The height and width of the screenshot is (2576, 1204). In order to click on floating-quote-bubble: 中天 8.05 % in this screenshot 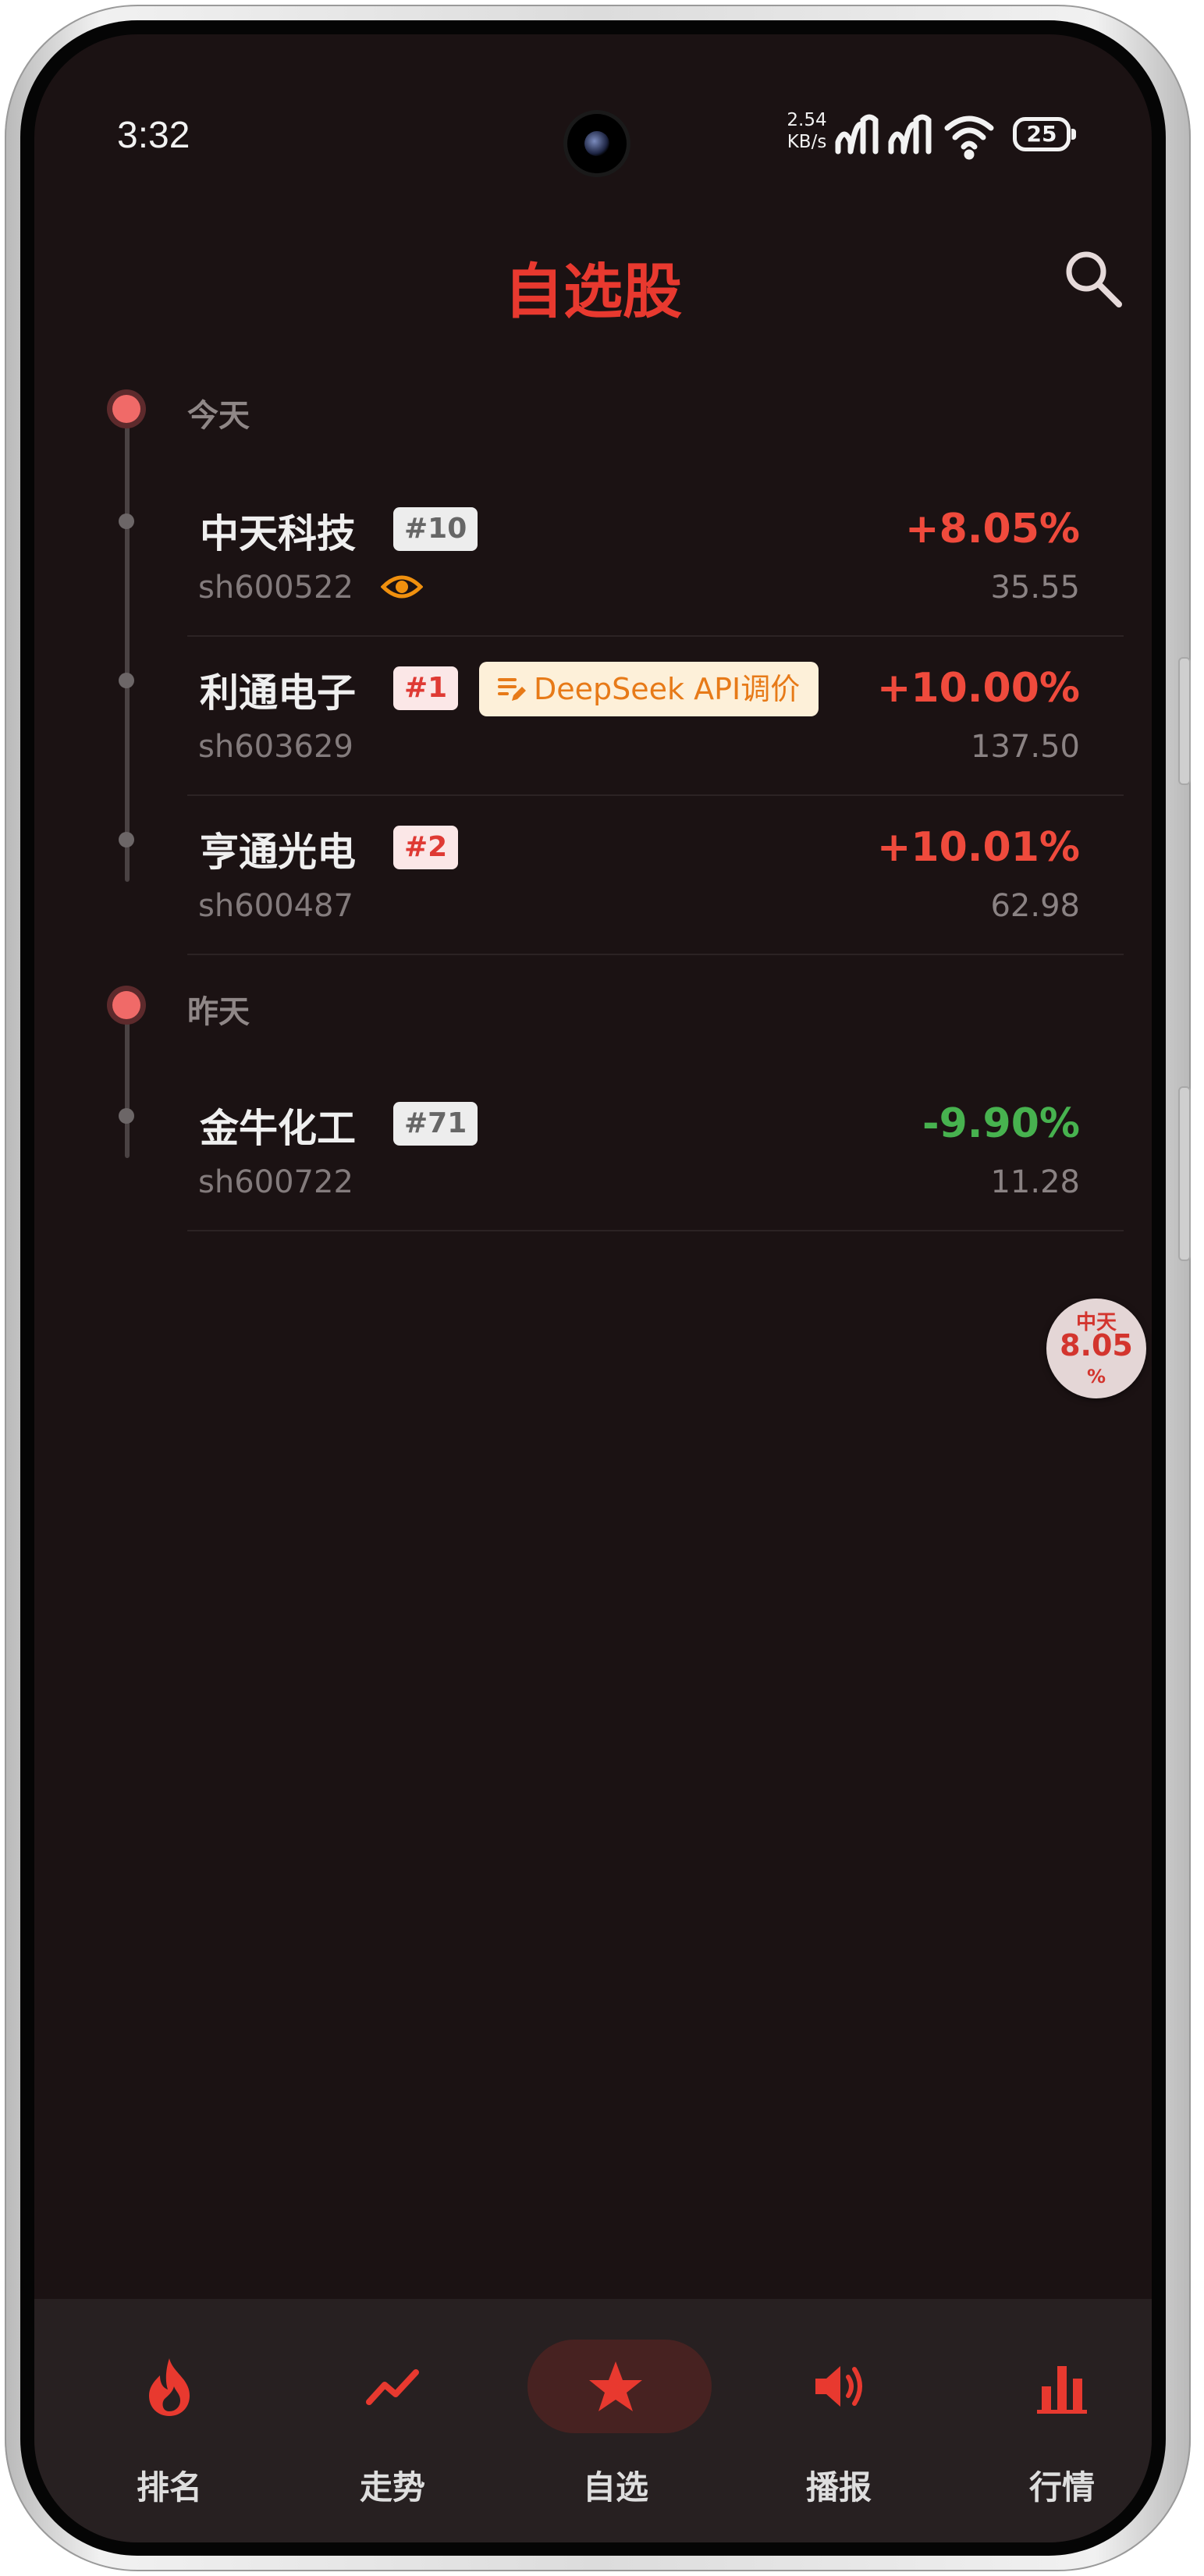, I will do `click(1096, 1348)`.